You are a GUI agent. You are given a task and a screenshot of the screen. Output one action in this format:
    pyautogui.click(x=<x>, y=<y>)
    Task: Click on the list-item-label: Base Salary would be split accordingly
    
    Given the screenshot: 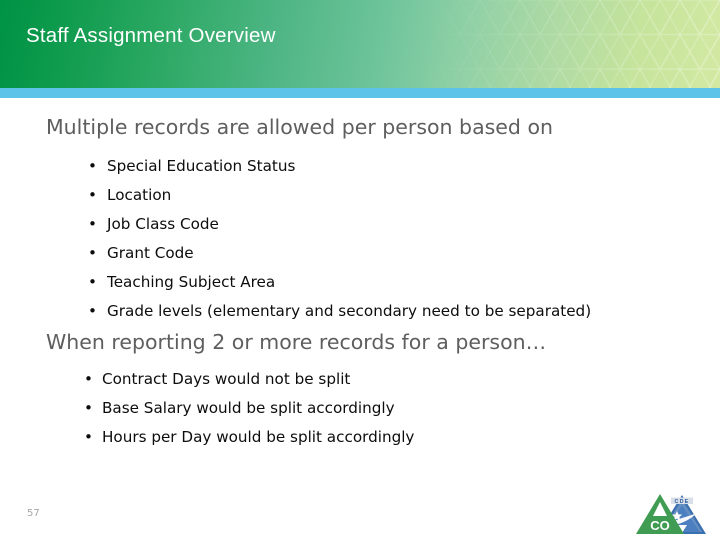 What is the action you would take?
    pyautogui.click(x=248, y=408)
    